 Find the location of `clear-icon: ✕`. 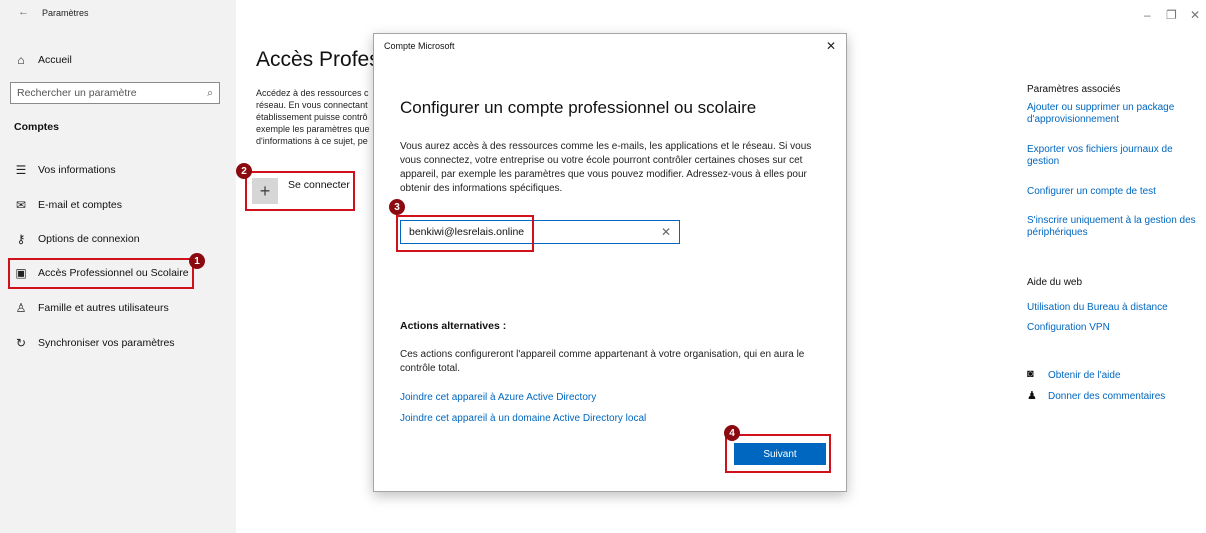

clear-icon: ✕ is located at coordinates (666, 232).